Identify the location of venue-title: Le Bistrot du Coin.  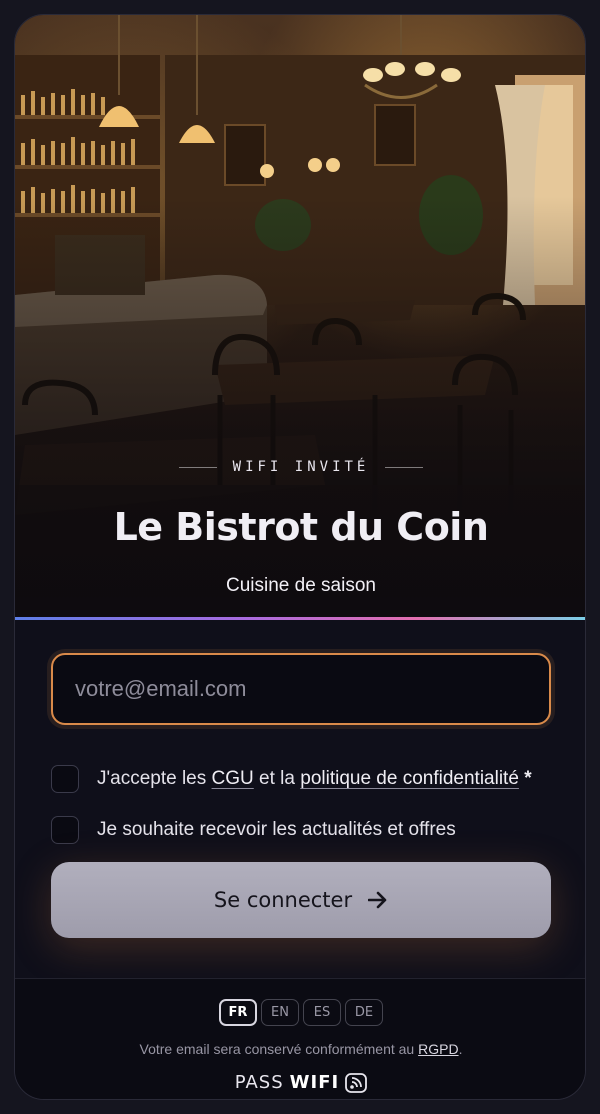
(301, 527).